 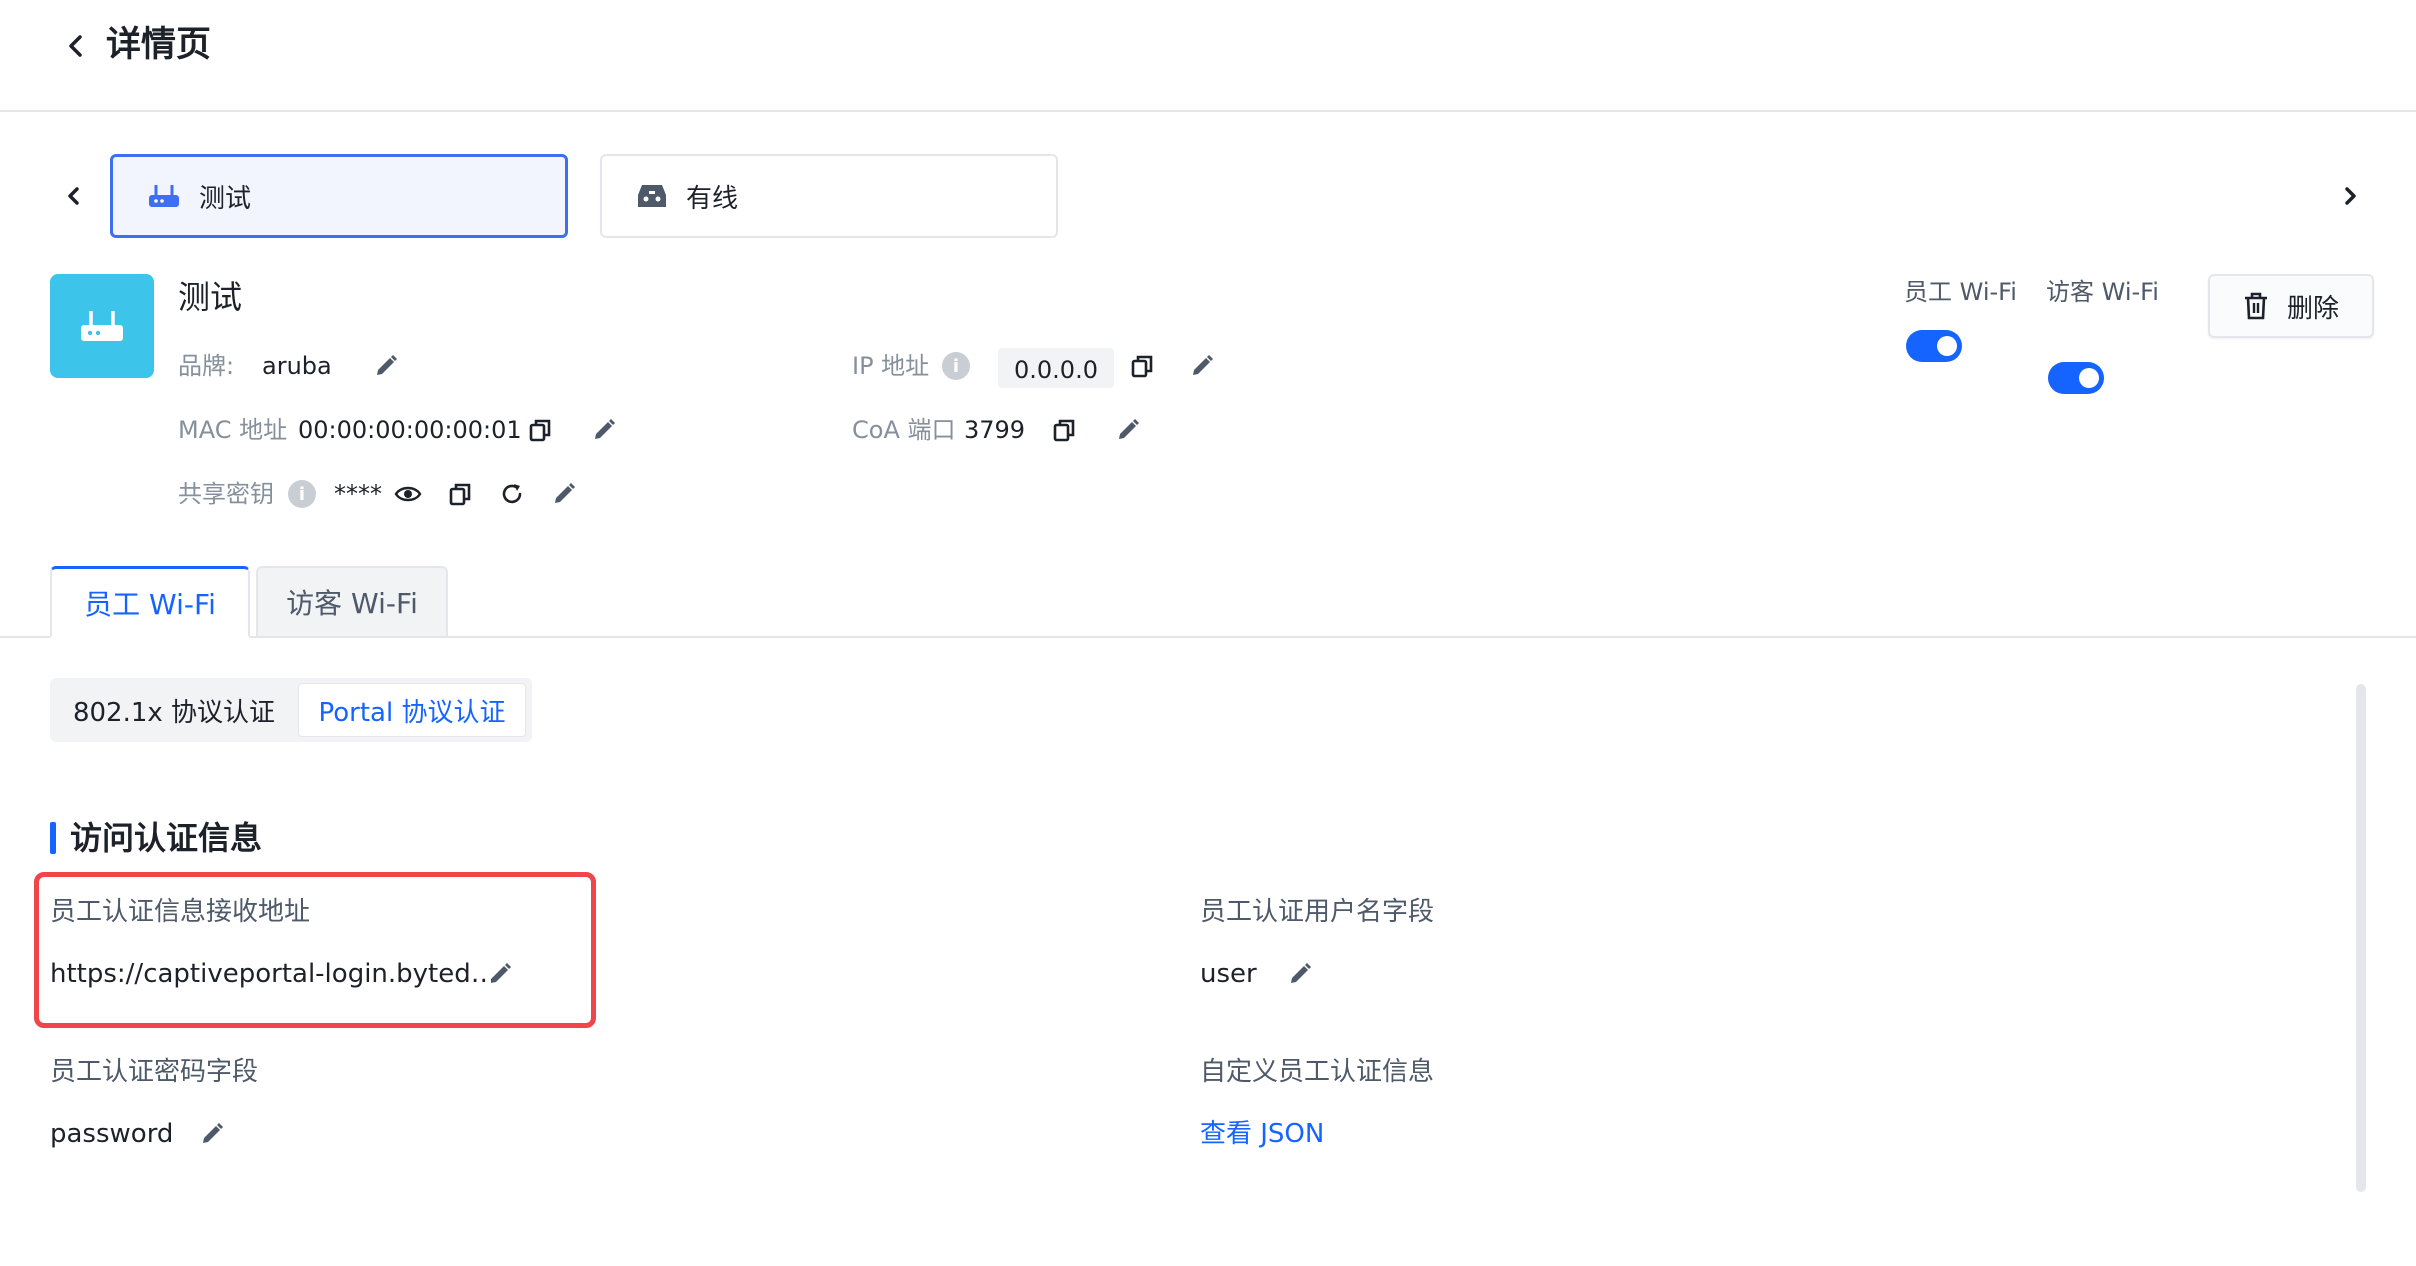 I want to click on auth-mode-segmented: 802.1x 协议认证 Portal 协议认证, so click(x=291, y=710).